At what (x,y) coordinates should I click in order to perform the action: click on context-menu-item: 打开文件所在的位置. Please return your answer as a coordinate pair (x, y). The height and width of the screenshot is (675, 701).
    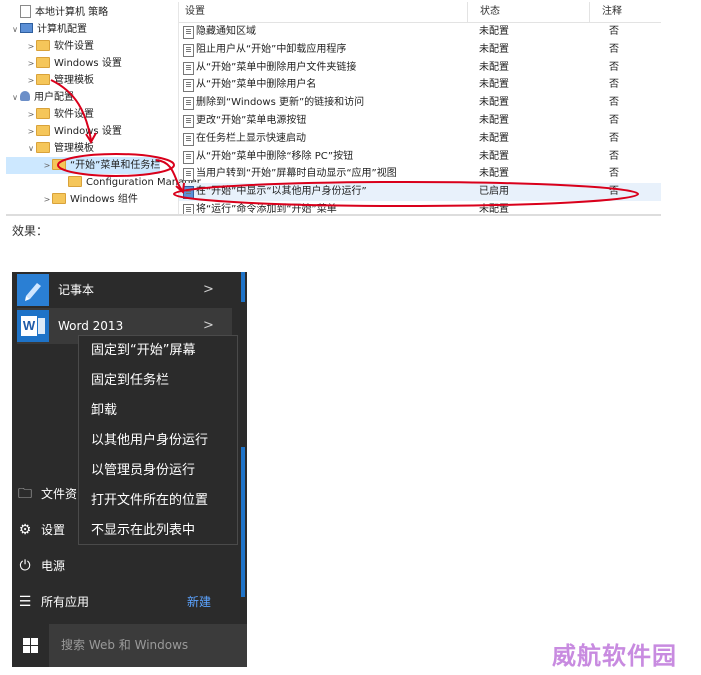
    Looking at the image, I should click on (149, 501).